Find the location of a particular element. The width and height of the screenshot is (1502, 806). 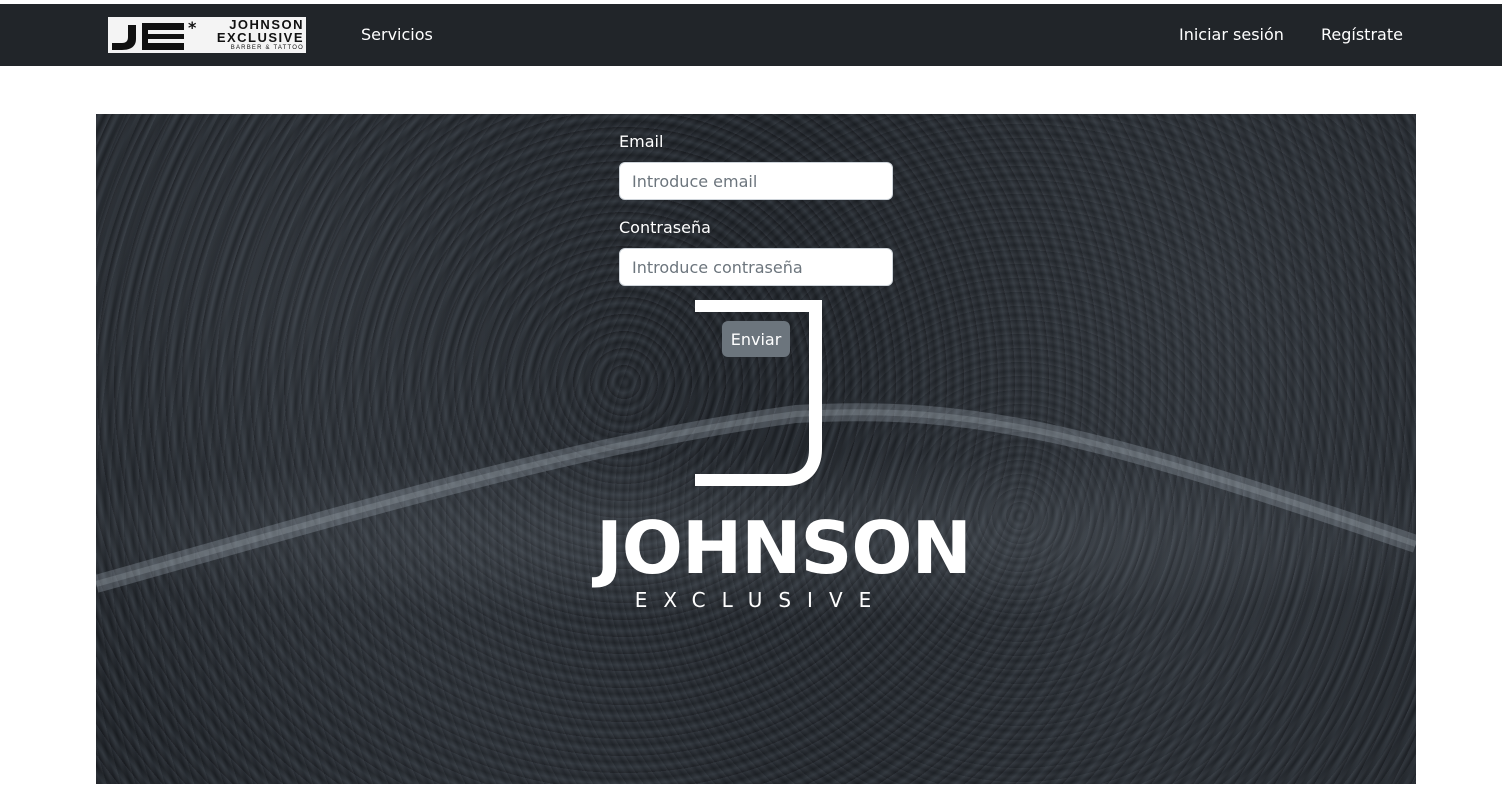

email-field is located at coordinates (756, 181).